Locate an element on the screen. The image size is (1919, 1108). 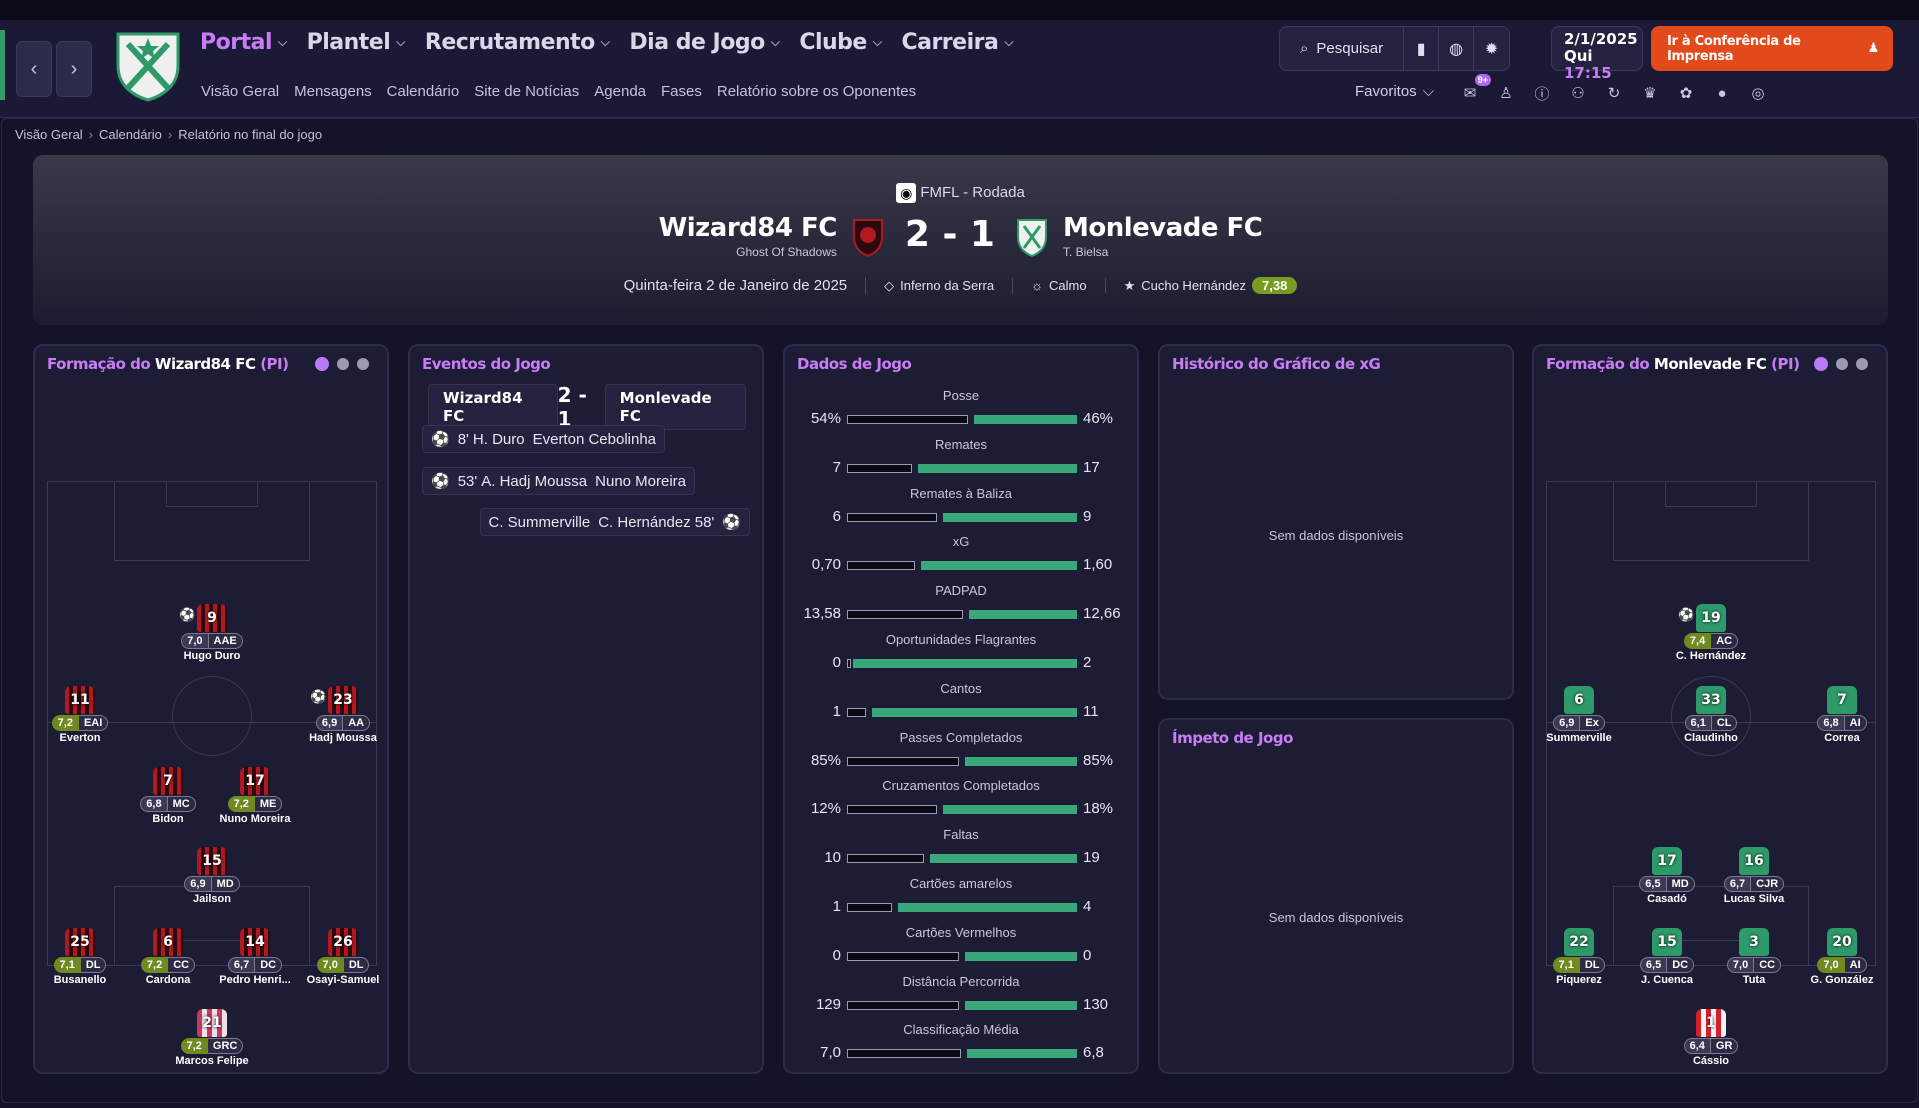
favorites-dropdown: Favoritos ⌵ is located at coordinates (1394, 91).